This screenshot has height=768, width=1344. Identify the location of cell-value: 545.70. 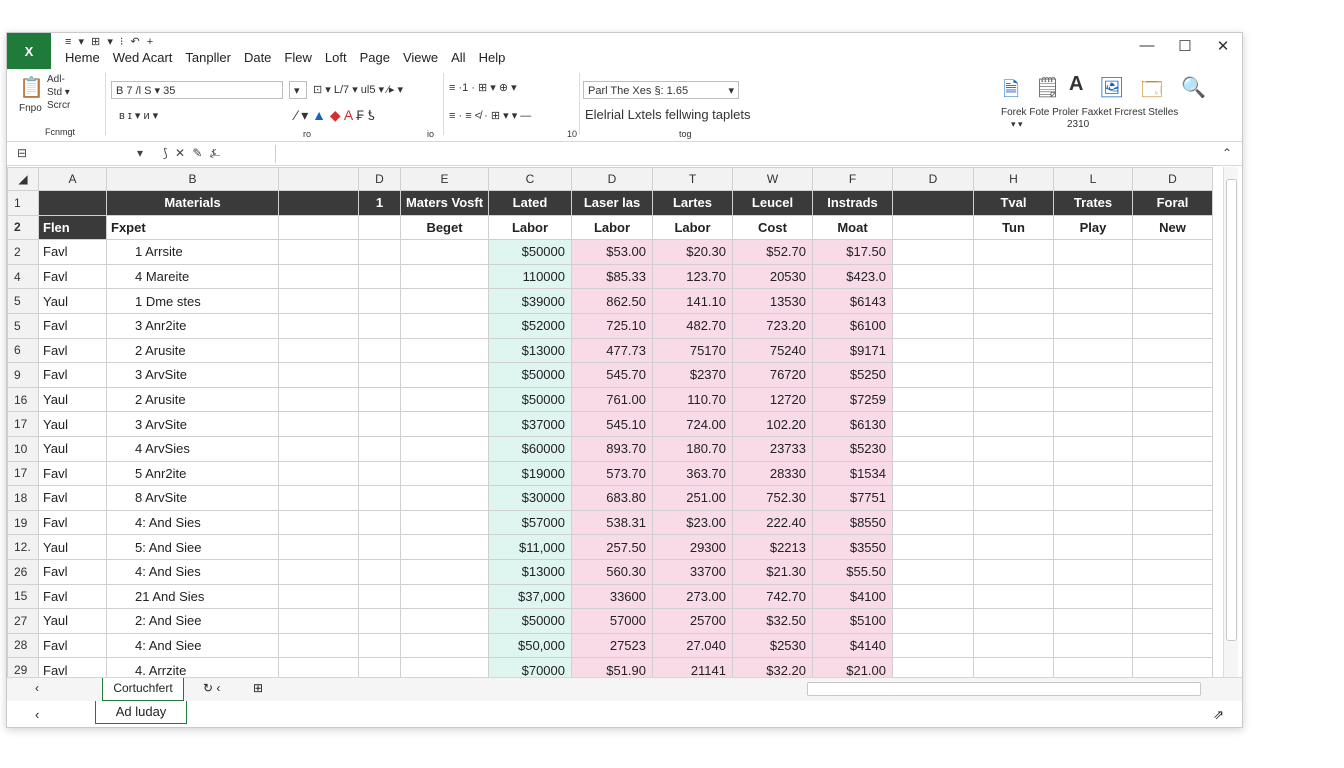
(612, 375).